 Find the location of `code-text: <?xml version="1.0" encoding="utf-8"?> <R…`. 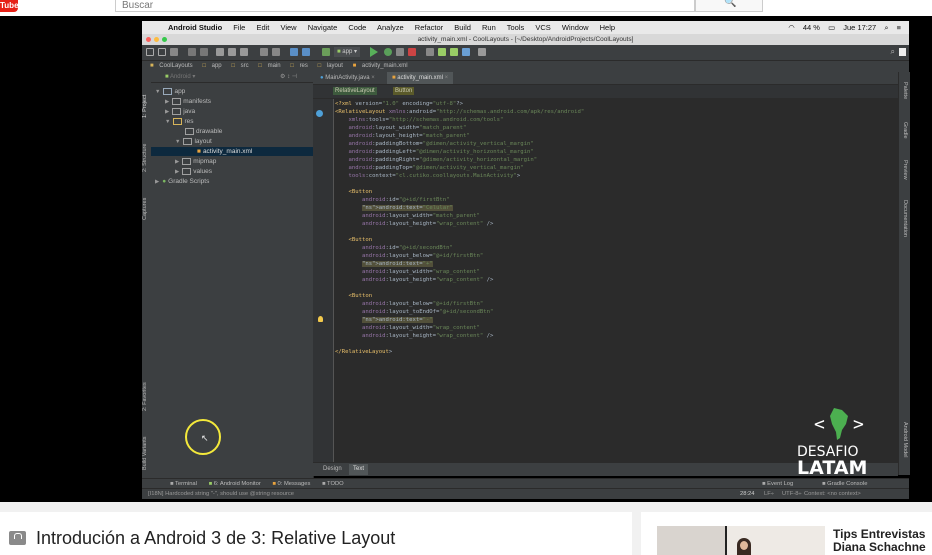

code-text: <?xml version="1.0" encoding="utf-8"?> <R… is located at coordinates (459, 228).